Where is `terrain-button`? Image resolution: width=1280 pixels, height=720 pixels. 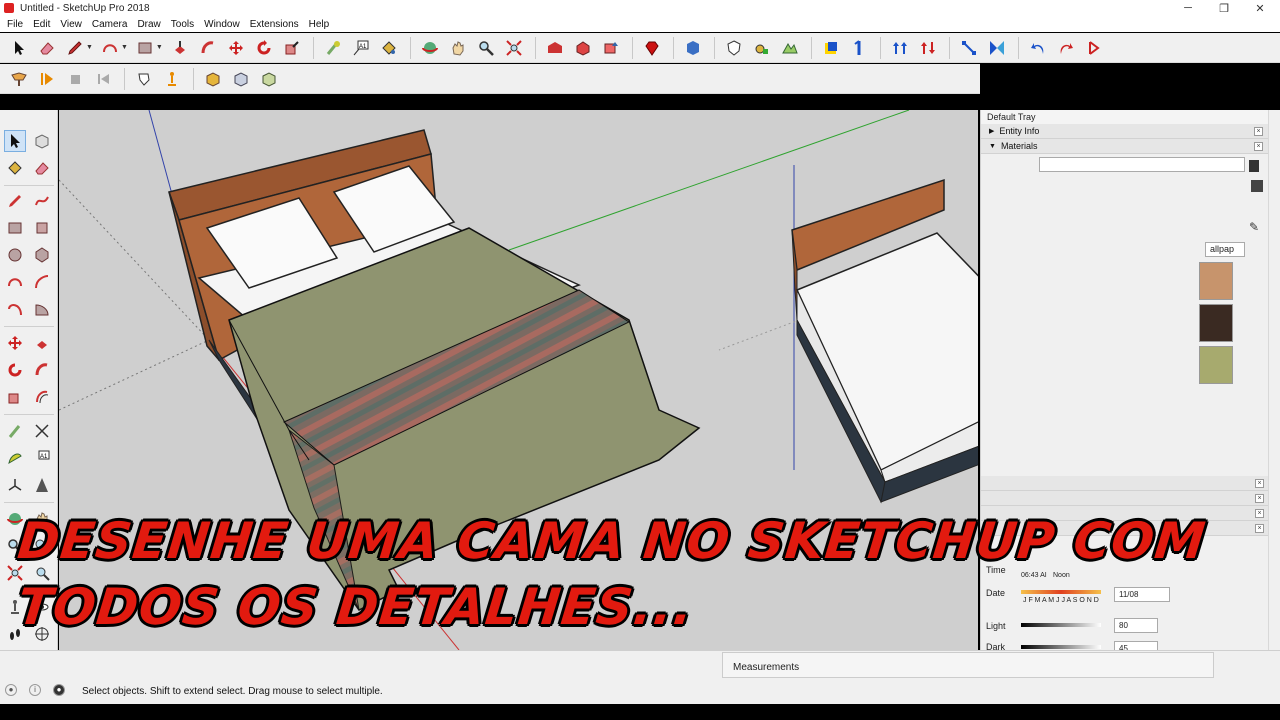
terrain-button is located at coordinates (790, 48).